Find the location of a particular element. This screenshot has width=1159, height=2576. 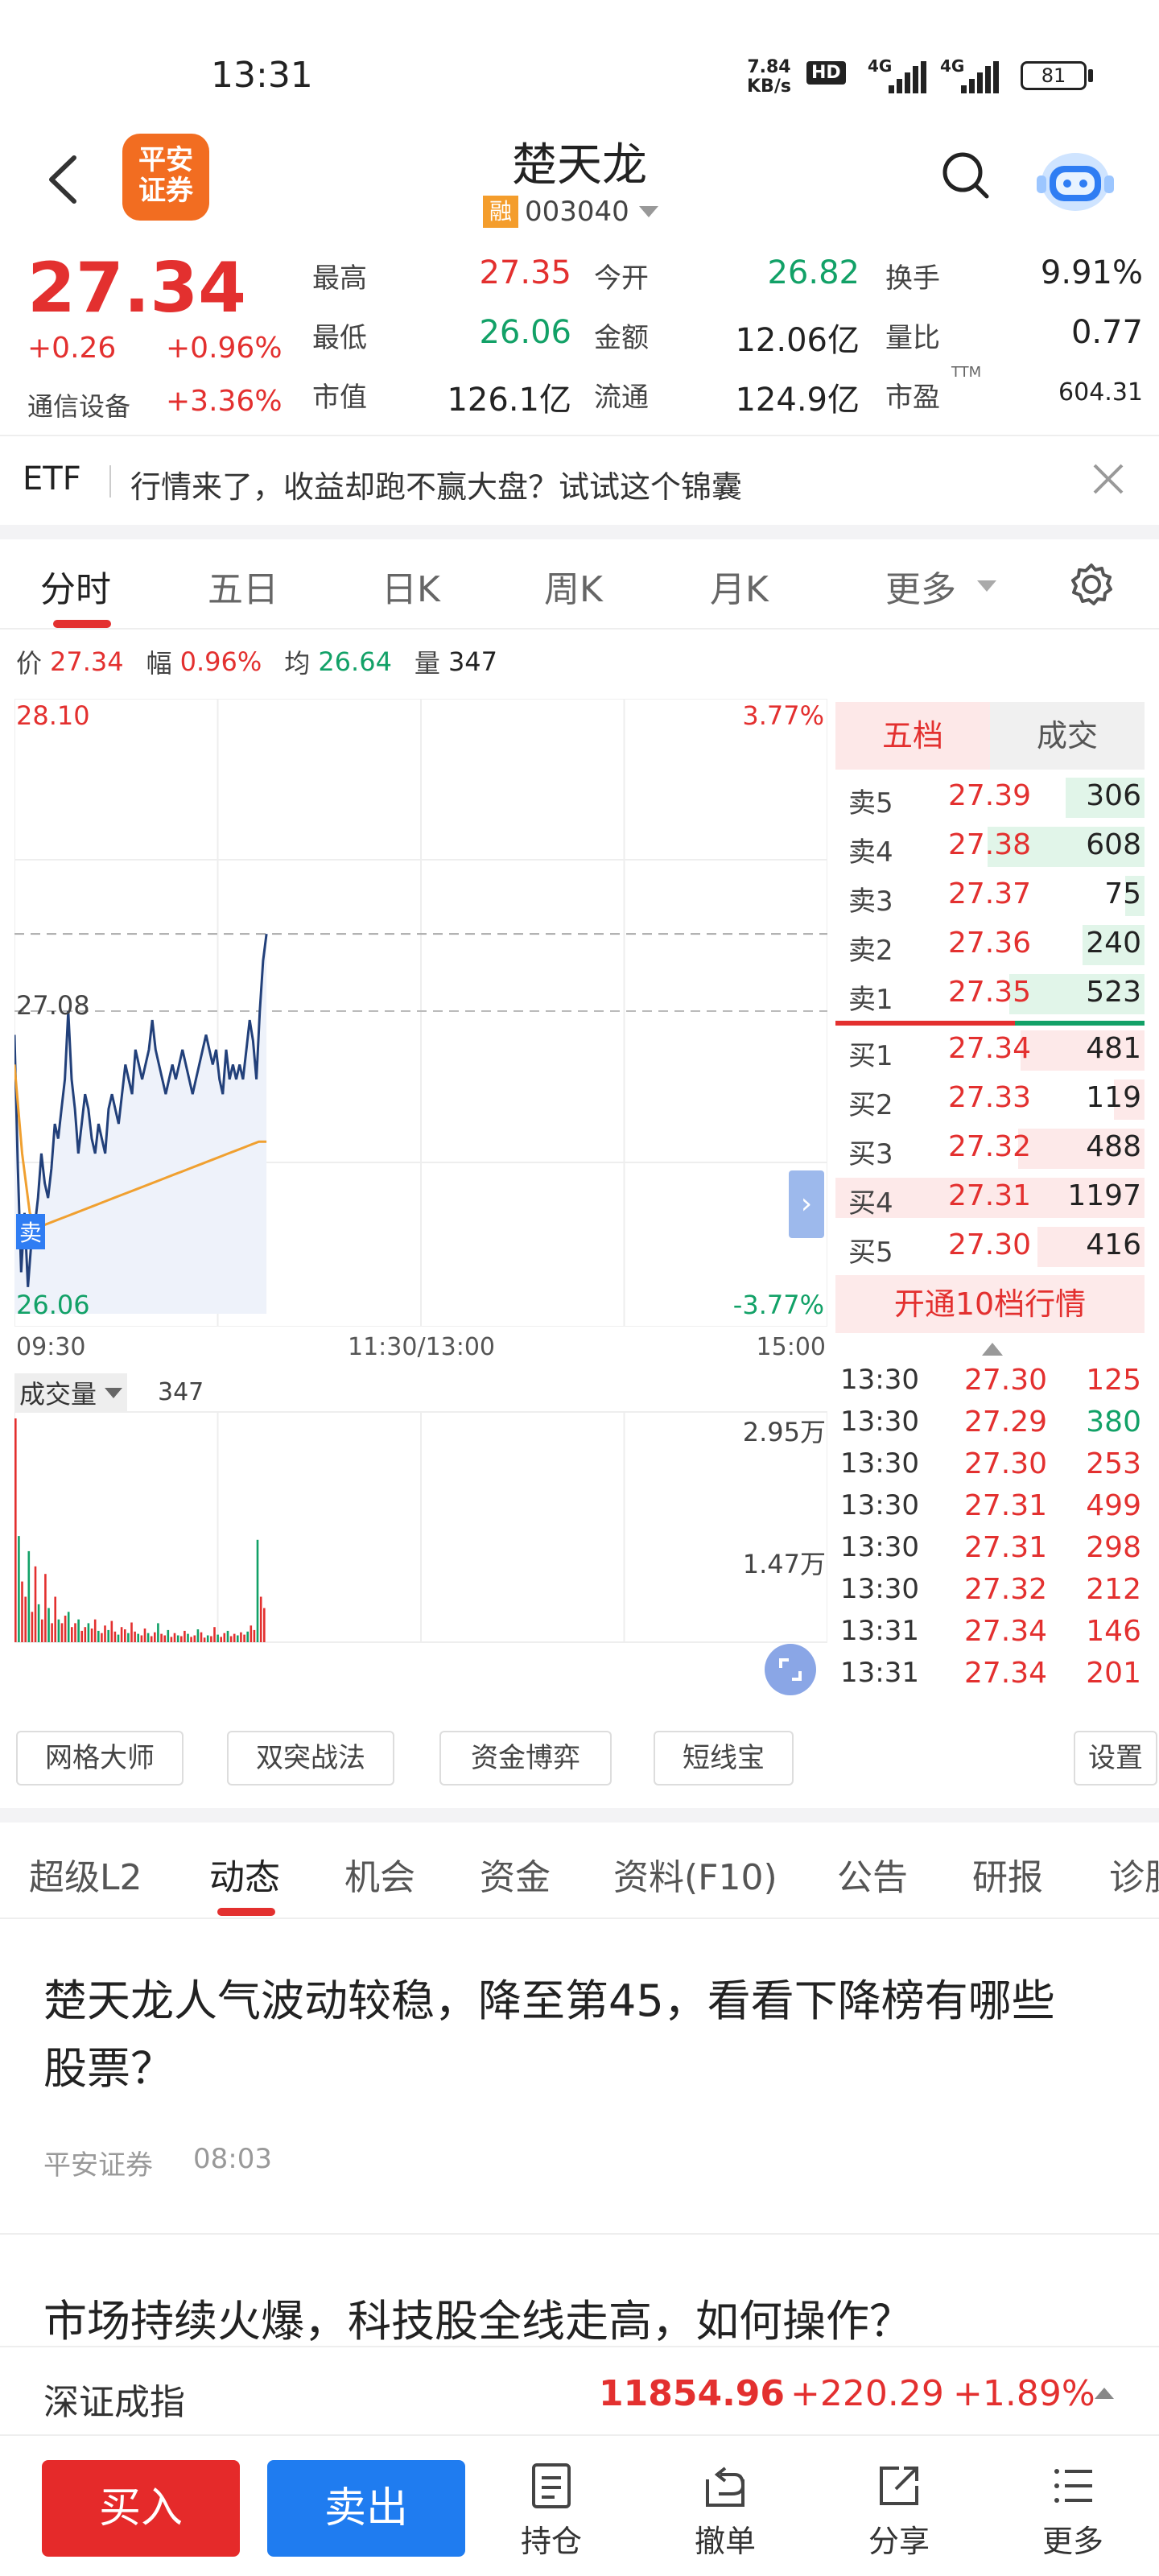

tab-monthly-k: 月K is located at coordinates (739, 586).